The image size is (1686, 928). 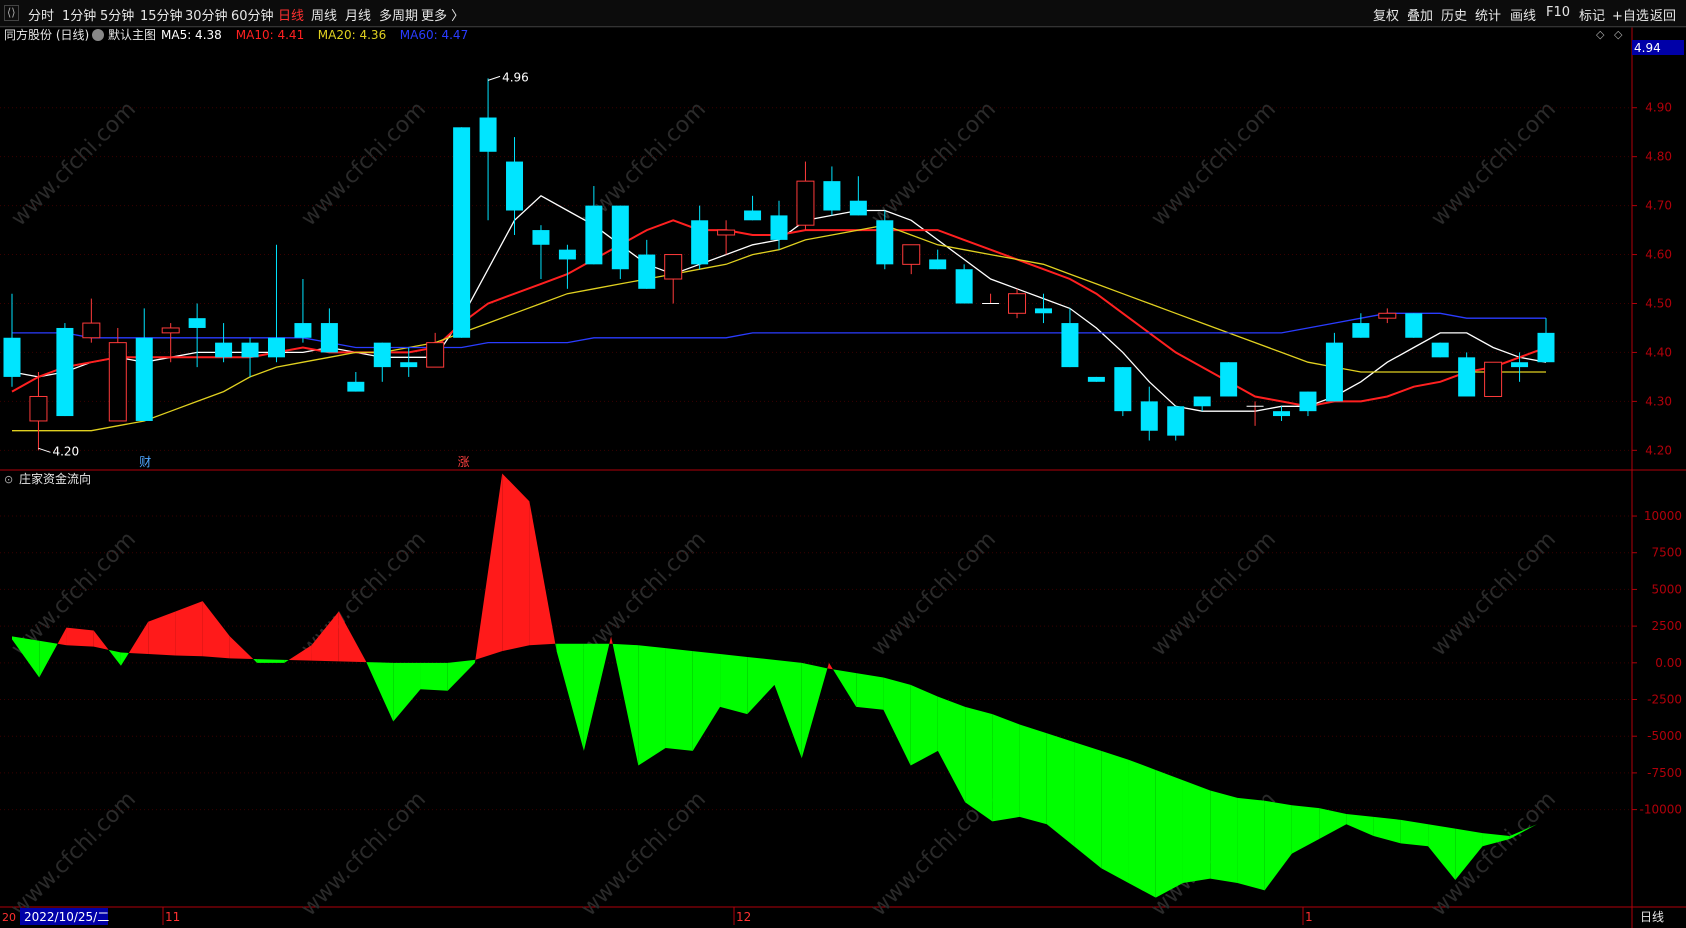 I want to click on period-10: 更多 〉, so click(x=442, y=14).